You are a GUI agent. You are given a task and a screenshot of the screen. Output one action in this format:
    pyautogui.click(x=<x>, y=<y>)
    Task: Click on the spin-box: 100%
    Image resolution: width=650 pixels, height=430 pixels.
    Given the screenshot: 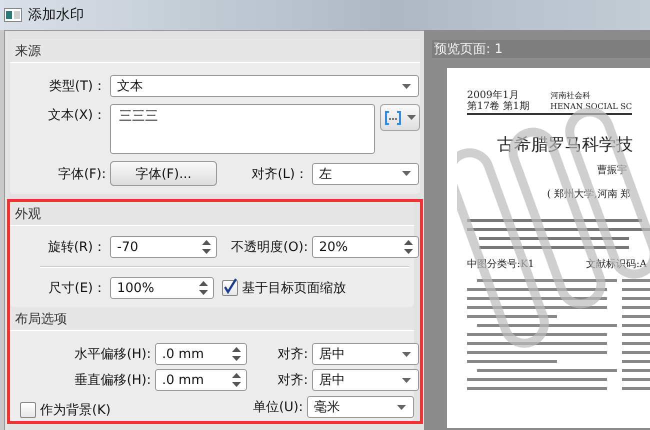 What is the action you would take?
    pyautogui.click(x=162, y=288)
    